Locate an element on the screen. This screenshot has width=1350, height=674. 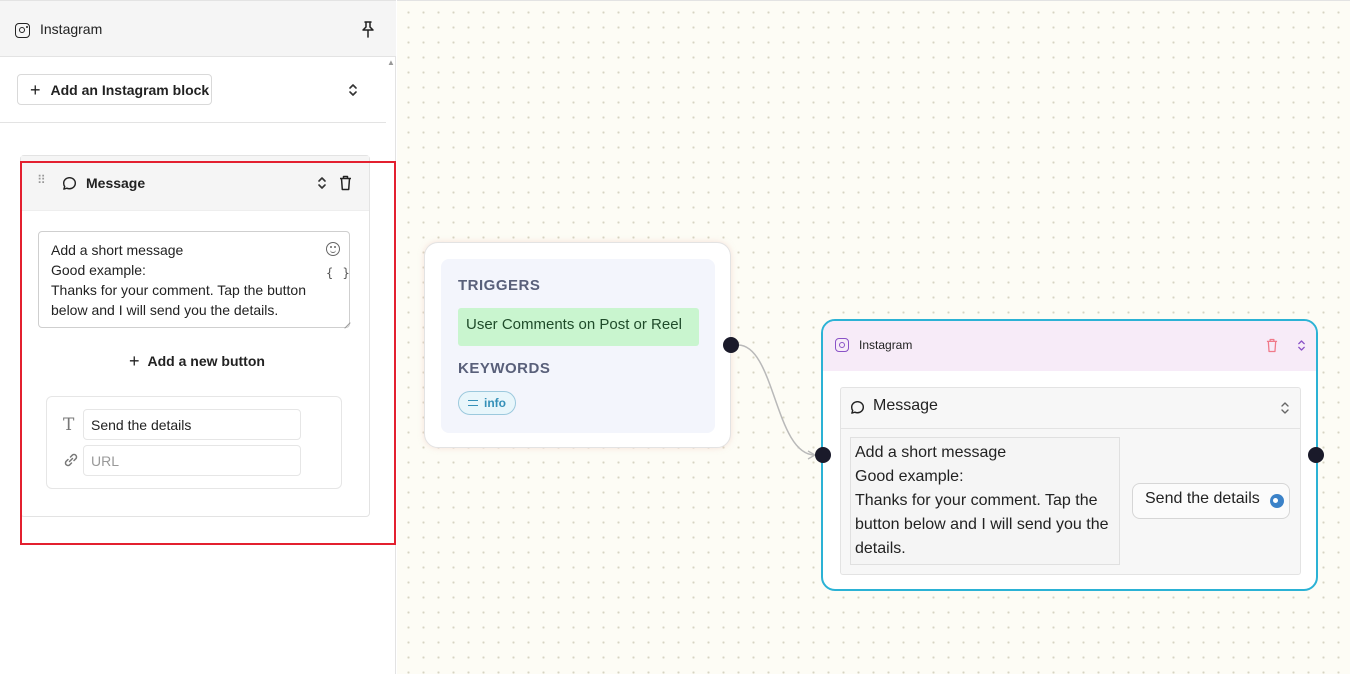
add-block-row: + Add an Instagram block is located at coordinates (193, 90).